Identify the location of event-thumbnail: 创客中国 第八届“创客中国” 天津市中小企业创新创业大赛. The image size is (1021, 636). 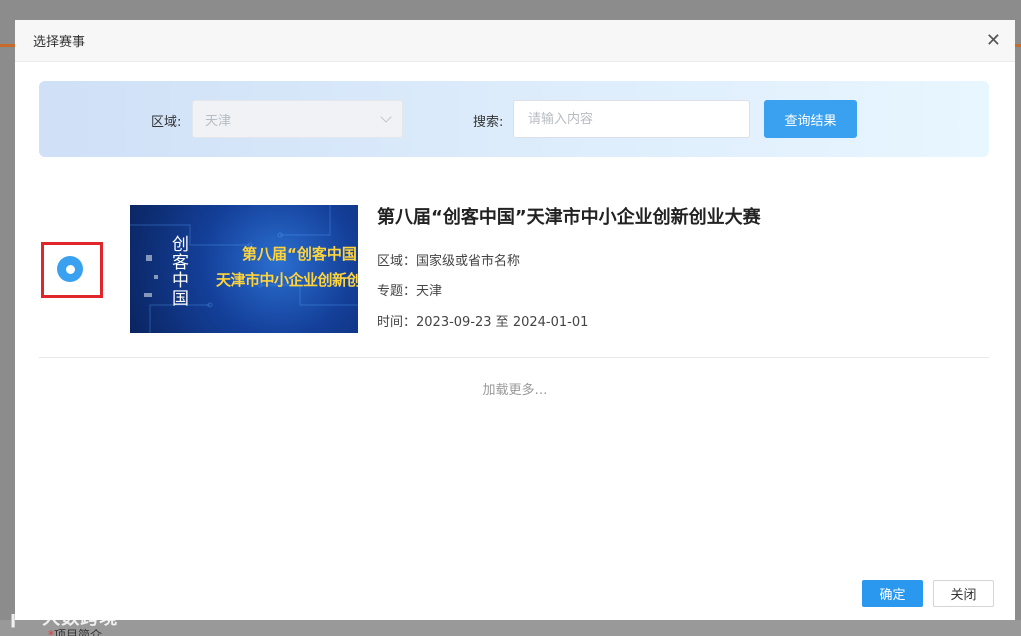
(244, 269).